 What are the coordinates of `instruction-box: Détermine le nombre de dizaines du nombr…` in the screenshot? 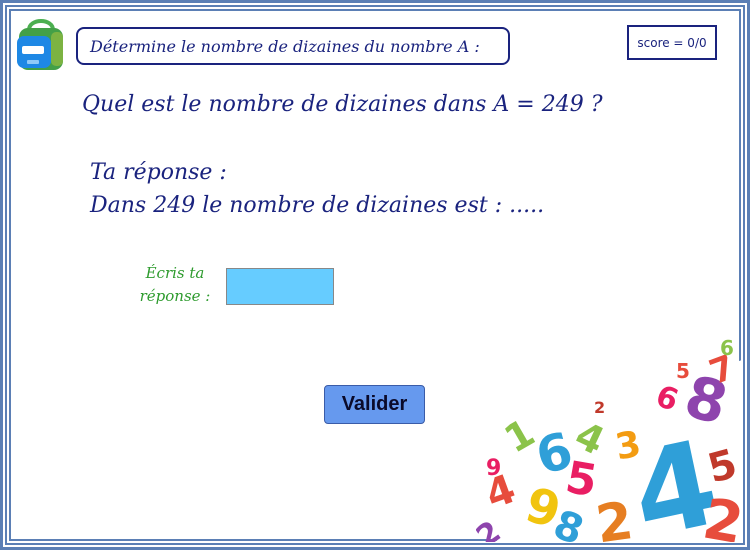 It's located at (293, 46).